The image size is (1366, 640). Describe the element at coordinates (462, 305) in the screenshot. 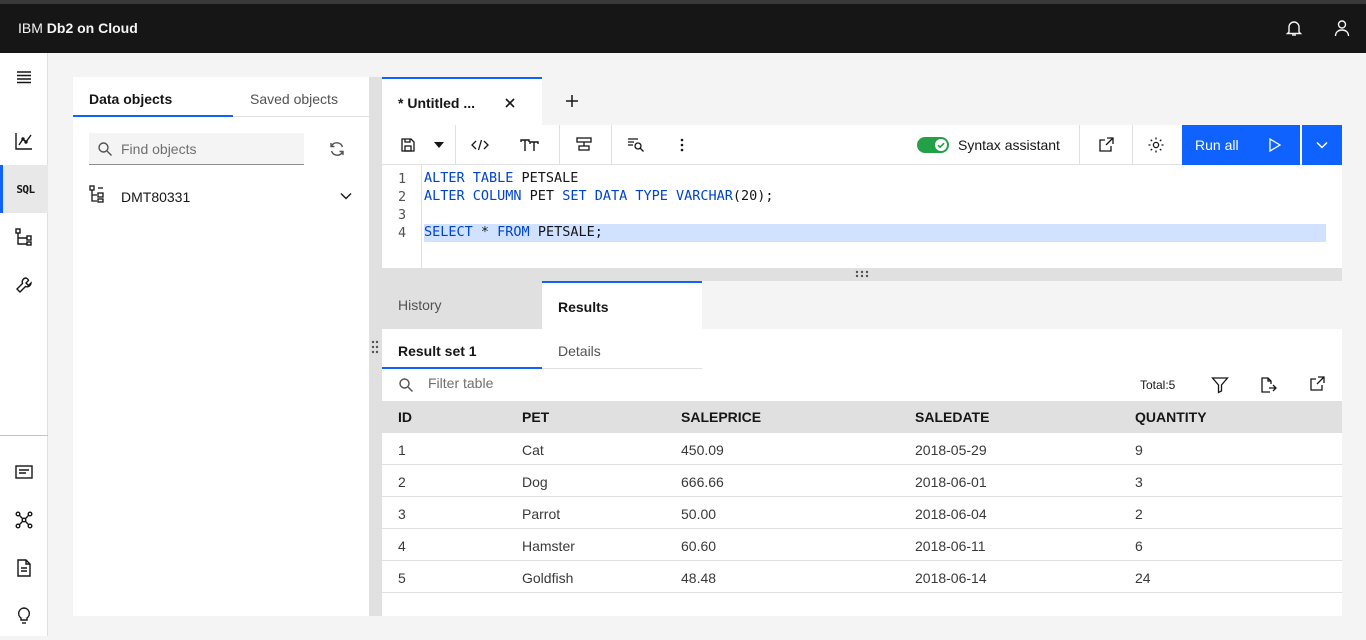

I see `tab-history: History` at that location.